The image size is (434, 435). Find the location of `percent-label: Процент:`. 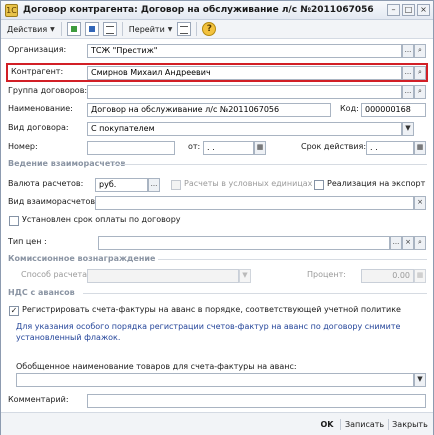

percent-label: Процент: is located at coordinates (326, 274).